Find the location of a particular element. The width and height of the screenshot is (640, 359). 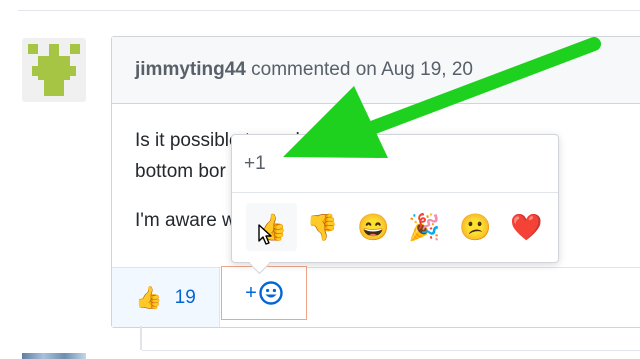

next-avatar is located at coordinates (54, 356).